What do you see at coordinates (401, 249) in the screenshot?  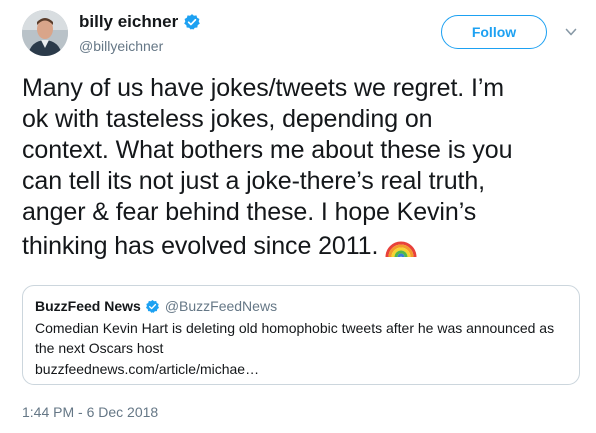 I see `rainbow-icon` at bounding box center [401, 249].